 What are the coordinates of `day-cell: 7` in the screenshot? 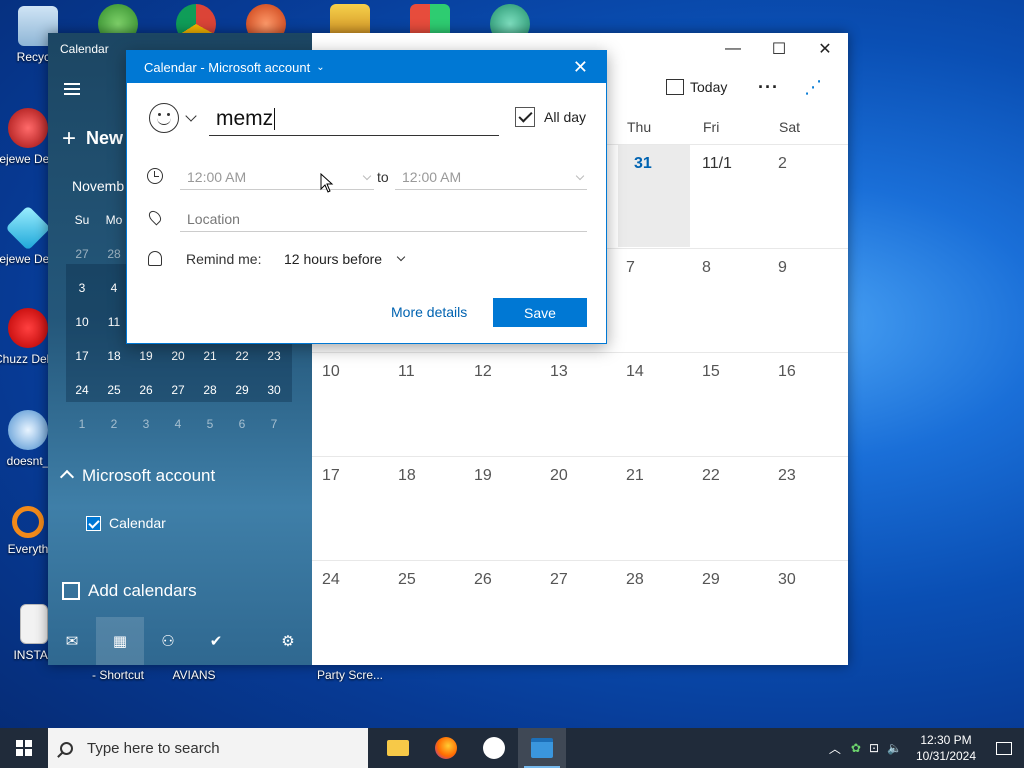 It's located at (630, 268).